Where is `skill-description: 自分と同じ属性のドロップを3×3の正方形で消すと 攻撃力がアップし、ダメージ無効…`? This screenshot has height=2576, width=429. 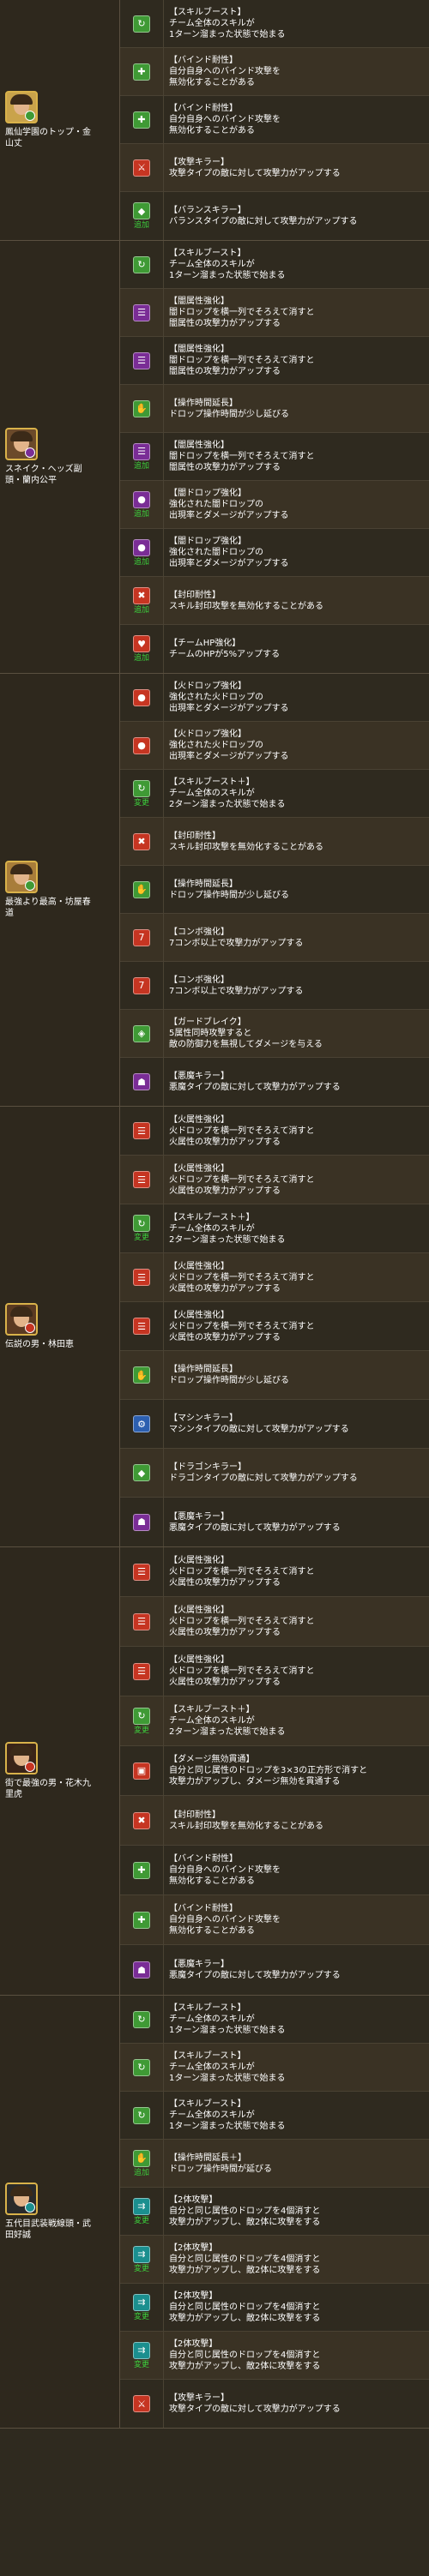
skill-description: 自分と同じ属性のドロップを3×3の正方形で消すと 攻撃力がアップし、ダメージ無効… is located at coordinates (268, 1776).